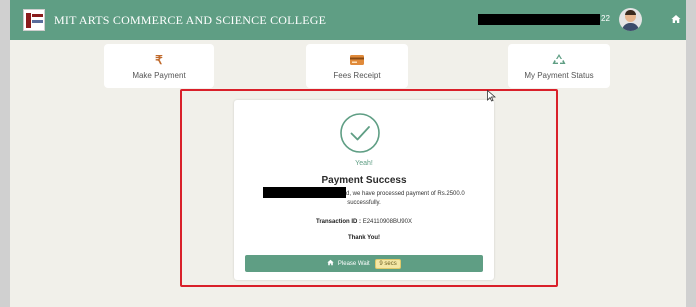 Image resolution: width=696 pixels, height=307 pixels. I want to click on college-name: MIT ARTS COMMERCE AND SCIENCE COLLEGE, so click(190, 20).